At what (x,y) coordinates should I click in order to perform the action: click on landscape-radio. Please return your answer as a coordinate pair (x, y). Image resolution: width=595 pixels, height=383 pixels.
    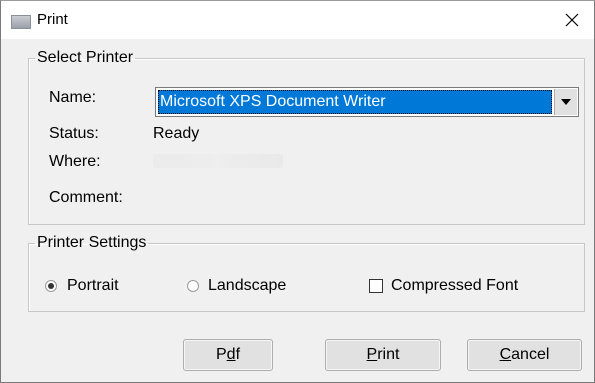
    Looking at the image, I should click on (193, 286).